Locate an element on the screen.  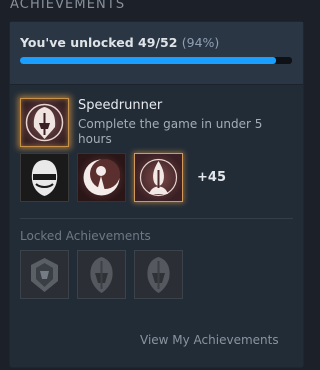
featured-title: Speedrunner is located at coordinates (120, 105).